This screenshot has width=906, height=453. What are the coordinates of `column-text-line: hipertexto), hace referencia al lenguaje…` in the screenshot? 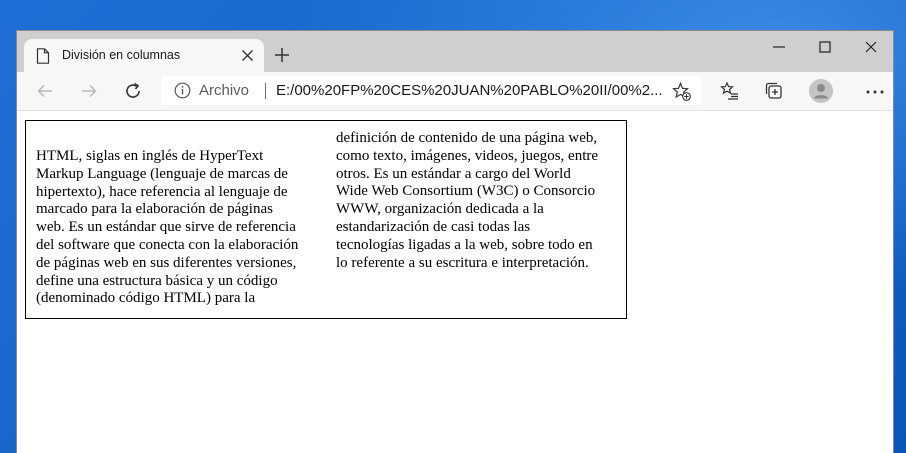 It's located at (162, 191).